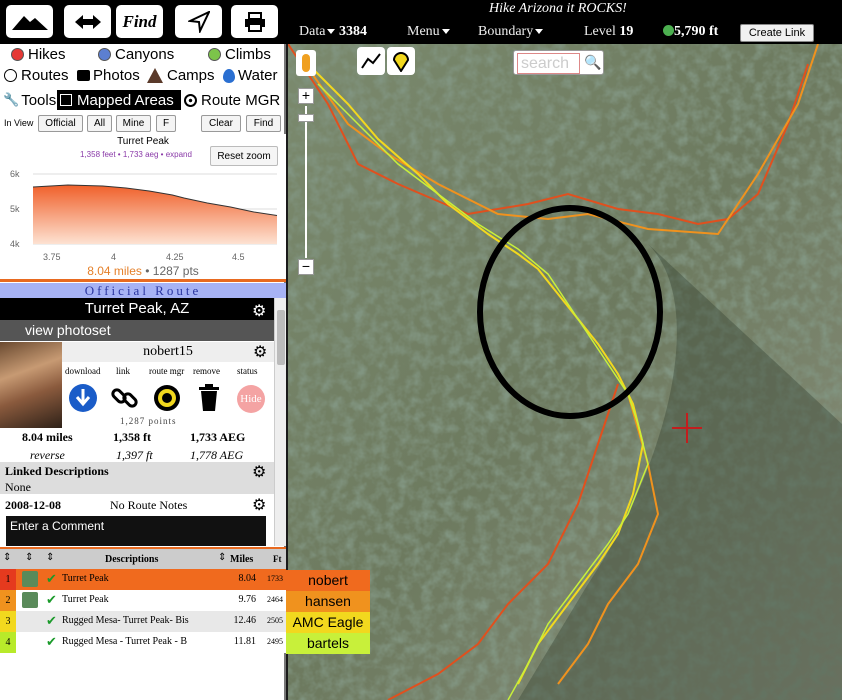 The width and height of the screenshot is (842, 700). What do you see at coordinates (57, 471) in the screenshot?
I see `linked-title: Linked Descriptions` at bounding box center [57, 471].